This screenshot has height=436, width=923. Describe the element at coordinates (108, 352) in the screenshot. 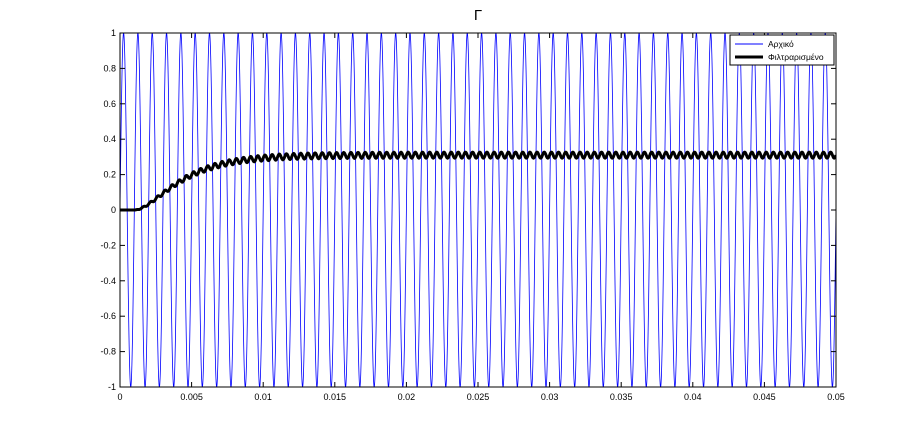

I see `y-tick-label: -0.8` at that location.